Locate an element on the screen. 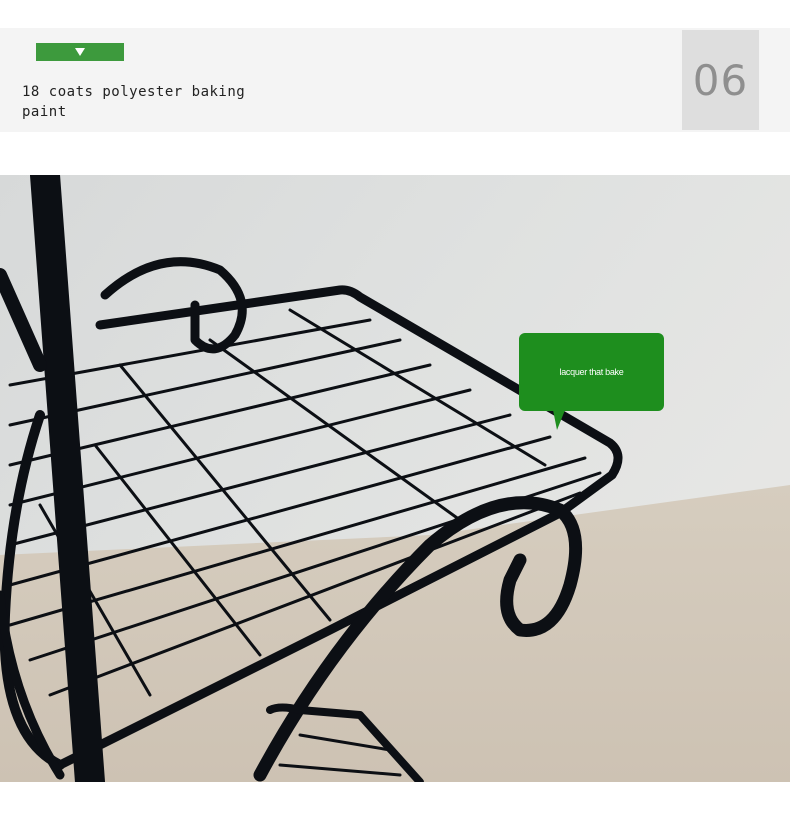 The image size is (790, 813). section-tag is located at coordinates (80, 52).